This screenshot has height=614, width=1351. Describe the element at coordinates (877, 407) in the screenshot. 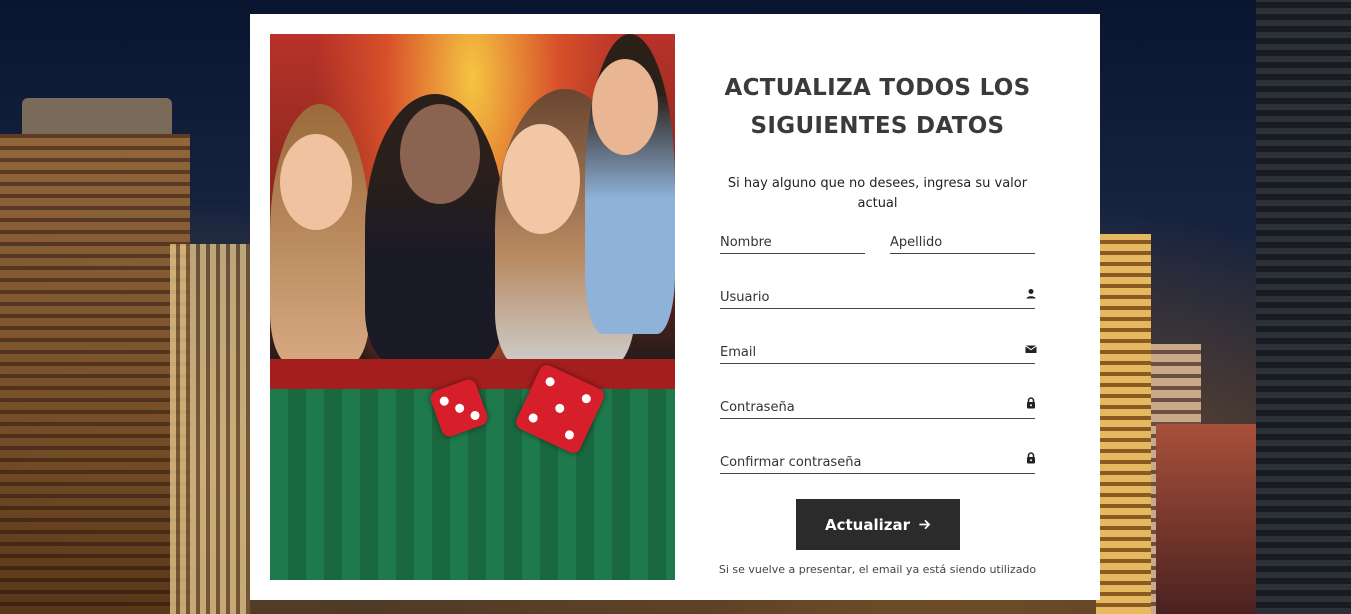

I see `password-field` at that location.